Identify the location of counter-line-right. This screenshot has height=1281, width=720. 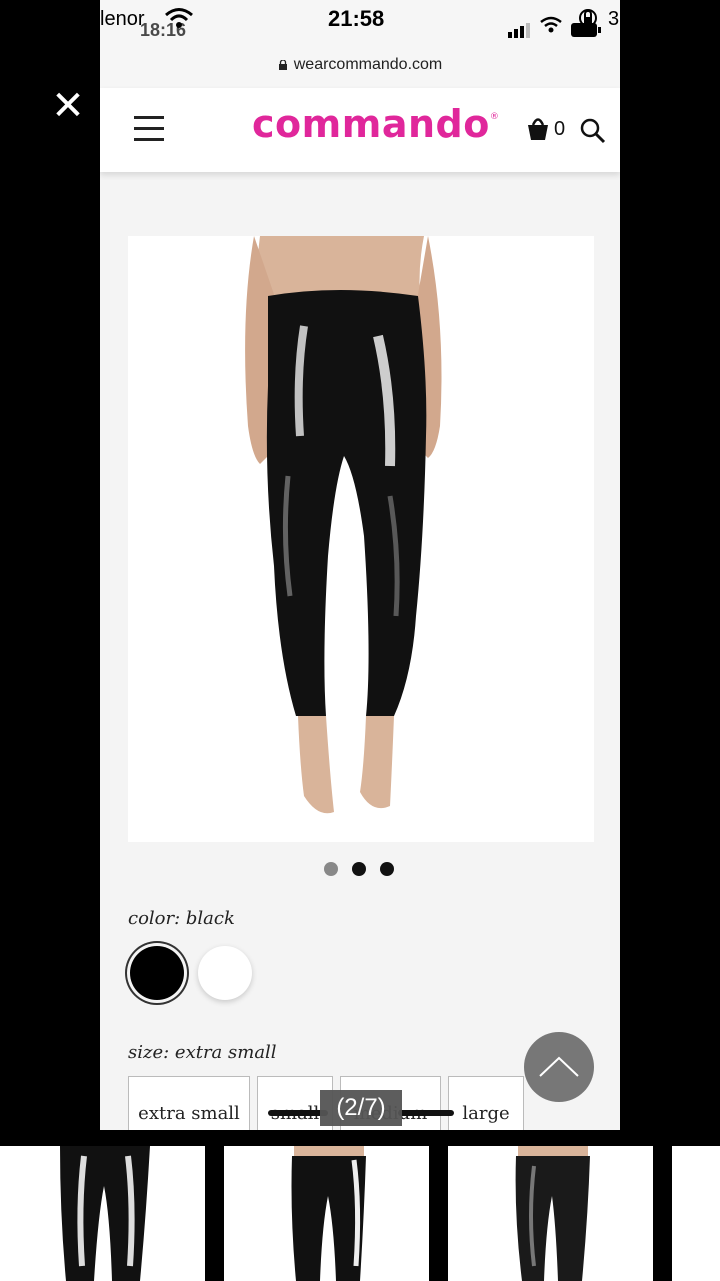
(426, 1113).